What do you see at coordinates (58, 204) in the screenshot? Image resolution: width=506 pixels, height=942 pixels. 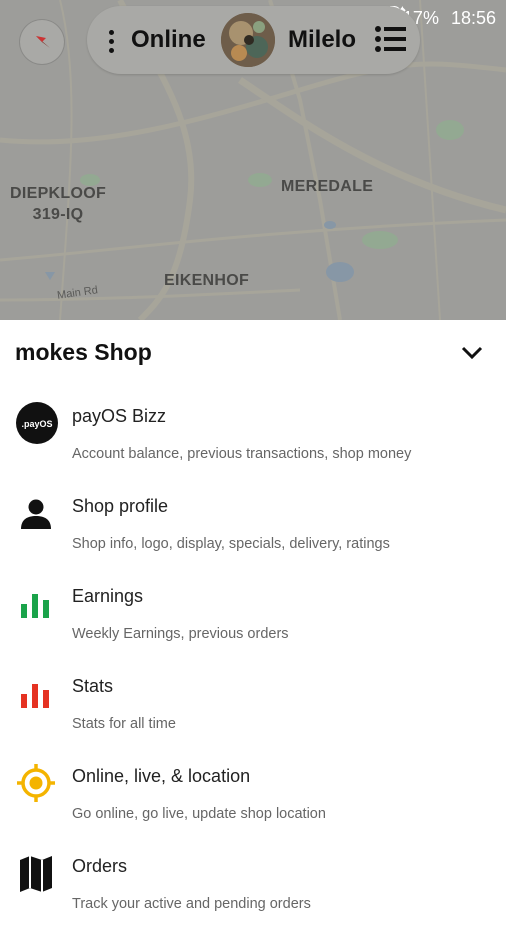 I see `map-label-diepkloof: DIEPKLOOF 319-IQ` at bounding box center [58, 204].